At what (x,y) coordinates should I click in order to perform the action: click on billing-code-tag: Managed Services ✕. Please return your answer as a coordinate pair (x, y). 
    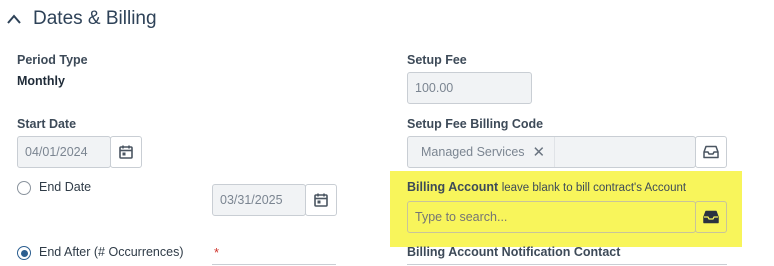
    Looking at the image, I should click on (483, 152).